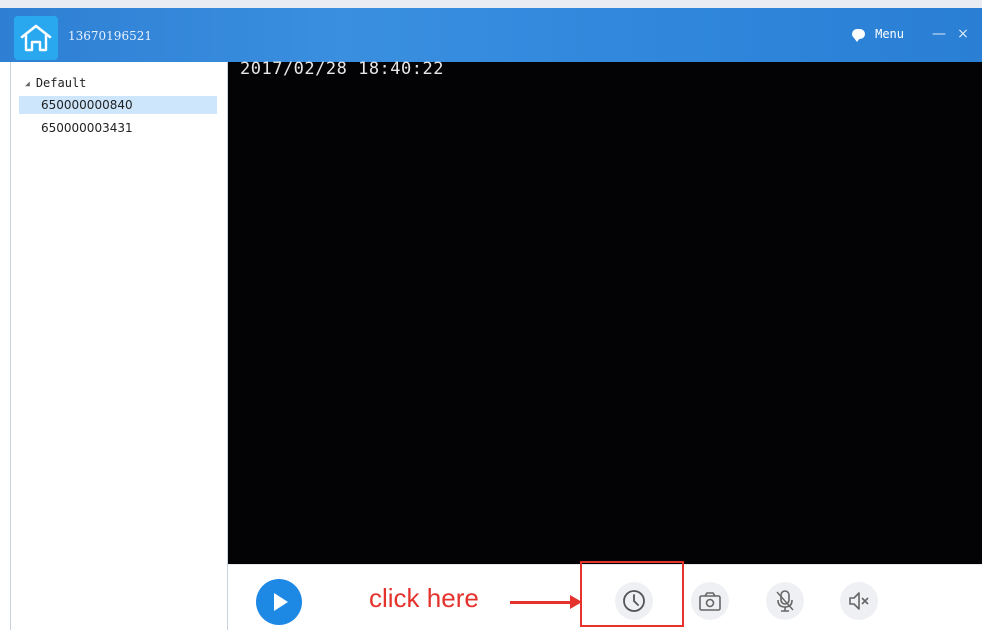  Describe the element at coordinates (118, 105) in the screenshot. I see `device-item: 650000000840` at that location.